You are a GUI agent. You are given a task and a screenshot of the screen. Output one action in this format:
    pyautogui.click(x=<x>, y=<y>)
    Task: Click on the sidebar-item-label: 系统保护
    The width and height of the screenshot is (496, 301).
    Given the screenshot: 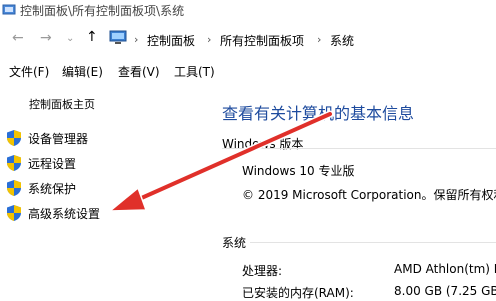 What is the action you would take?
    pyautogui.click(x=52, y=189)
    